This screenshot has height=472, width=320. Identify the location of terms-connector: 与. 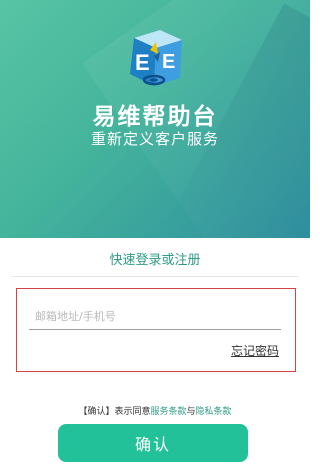
(191, 412).